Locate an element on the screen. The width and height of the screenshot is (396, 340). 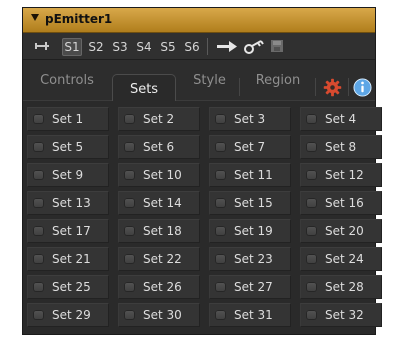
set-item-2: Set 2 is located at coordinates (159, 119).